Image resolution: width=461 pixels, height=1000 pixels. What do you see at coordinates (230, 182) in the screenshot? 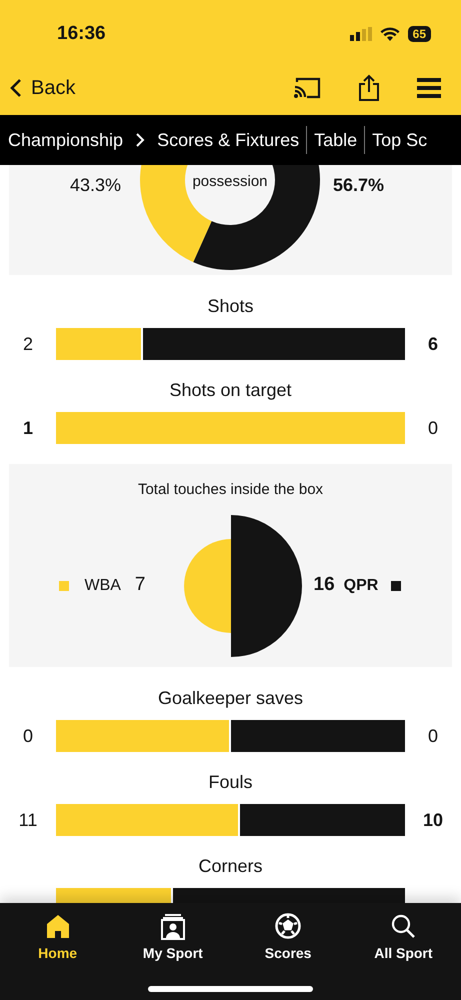
I see `chart-title: possession` at bounding box center [230, 182].